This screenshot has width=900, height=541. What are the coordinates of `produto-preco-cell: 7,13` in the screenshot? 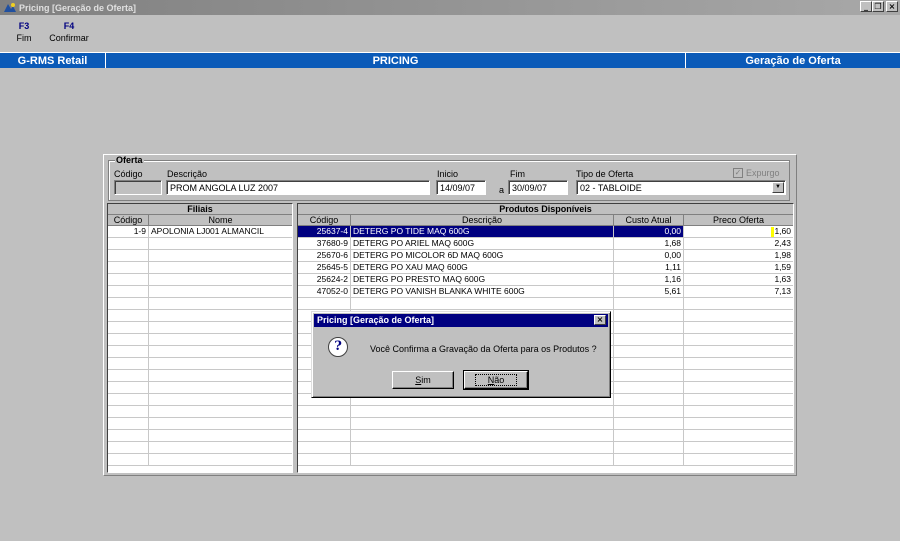 It's located at (738, 291).